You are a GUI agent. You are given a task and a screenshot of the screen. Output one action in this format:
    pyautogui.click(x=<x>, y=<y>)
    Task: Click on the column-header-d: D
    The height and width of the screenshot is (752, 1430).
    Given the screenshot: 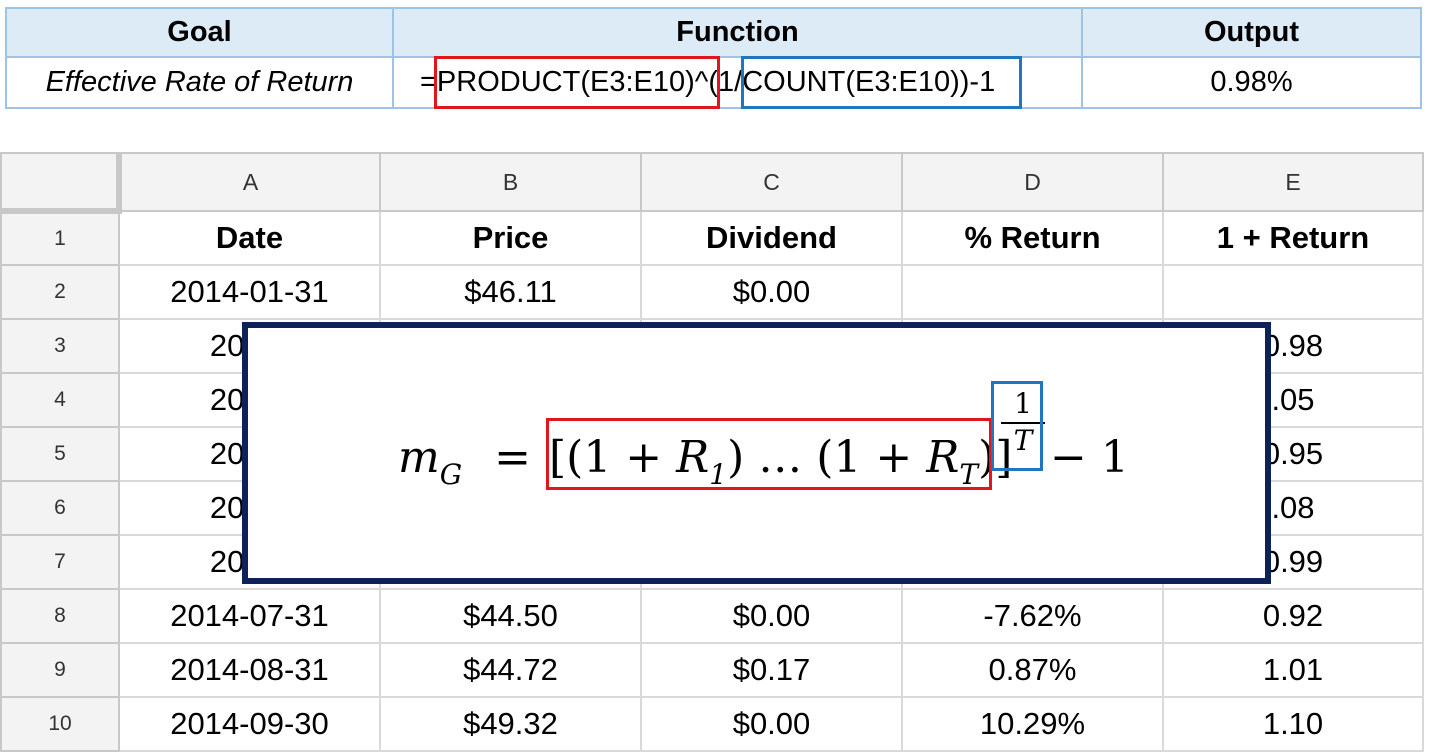 What is the action you would take?
    pyautogui.click(x=1032, y=182)
    